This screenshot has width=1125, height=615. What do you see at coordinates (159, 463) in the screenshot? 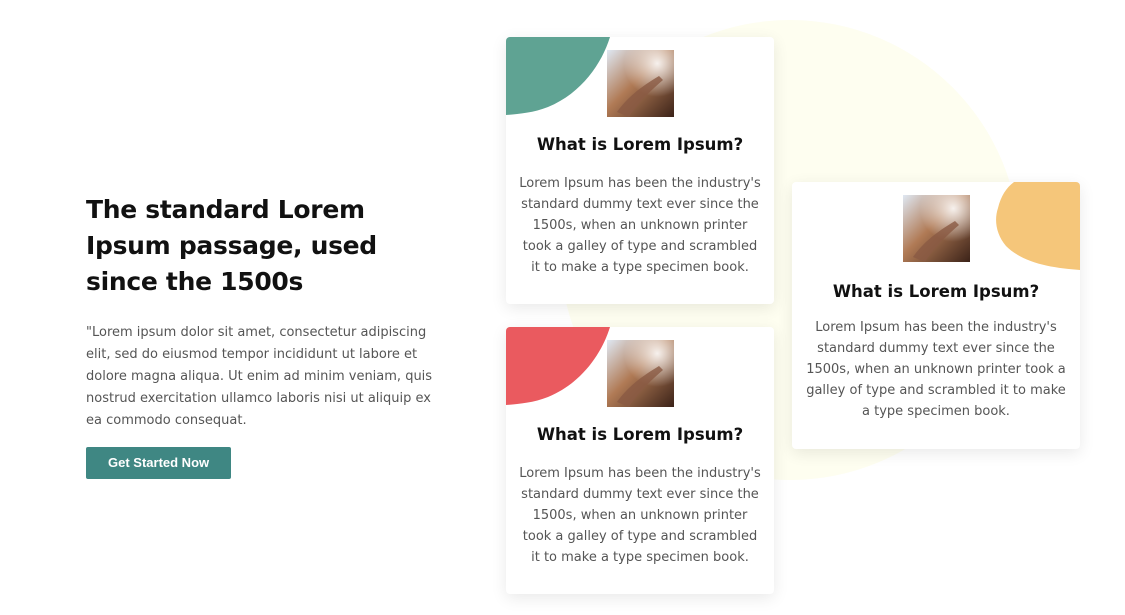
I see `get-started-button: Get Started Now` at bounding box center [159, 463].